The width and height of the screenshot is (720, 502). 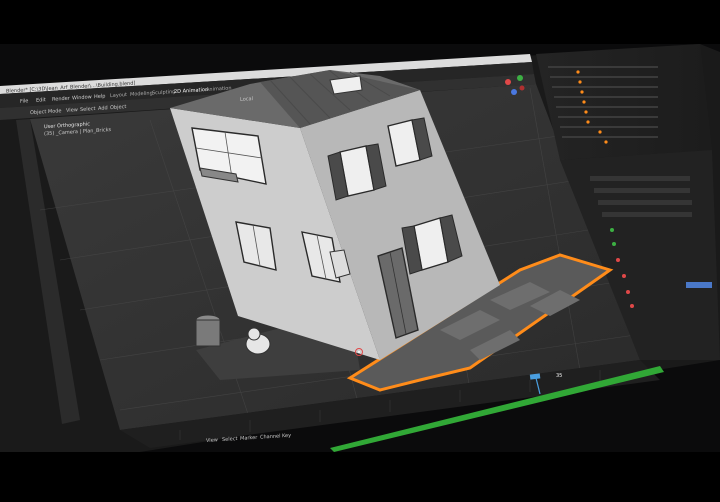 I want to click on timeline-channel: Channel, so click(x=270, y=436).